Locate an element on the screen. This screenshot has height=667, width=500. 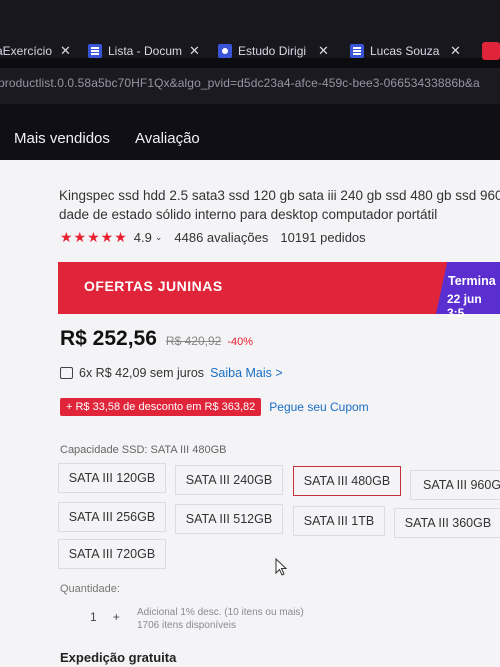
quantity-value: 1 is located at coordinates (93, 617).